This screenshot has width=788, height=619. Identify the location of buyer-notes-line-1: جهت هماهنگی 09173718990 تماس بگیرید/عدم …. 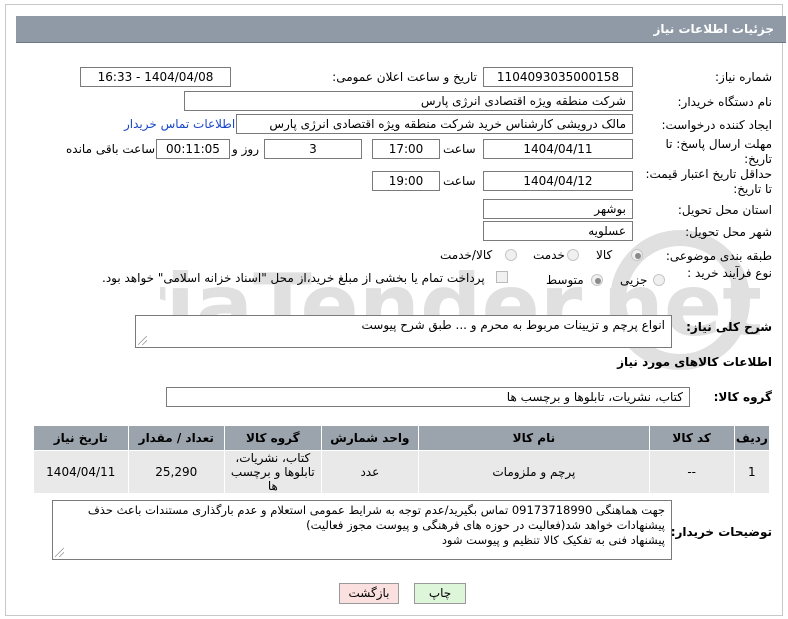
(376, 510).